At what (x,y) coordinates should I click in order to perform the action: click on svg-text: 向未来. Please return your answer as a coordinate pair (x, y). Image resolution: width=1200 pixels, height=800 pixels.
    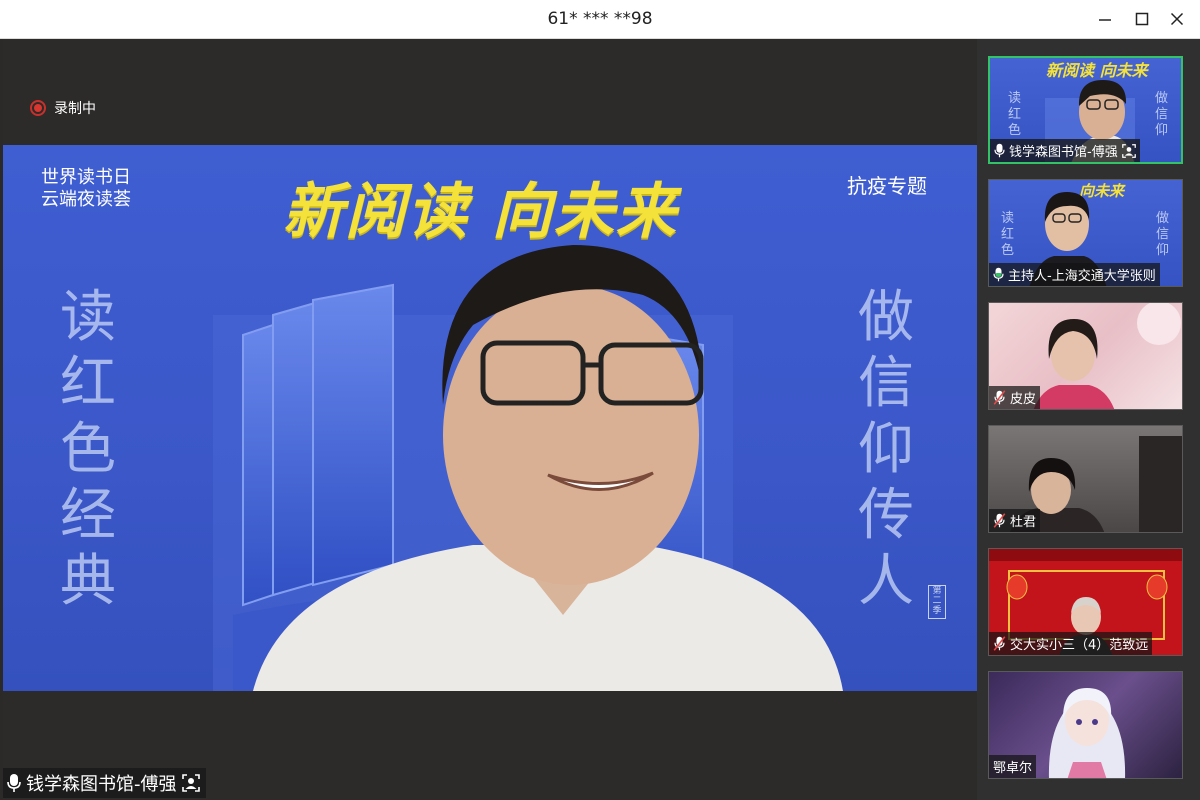
    Looking at the image, I should click on (1102, 191).